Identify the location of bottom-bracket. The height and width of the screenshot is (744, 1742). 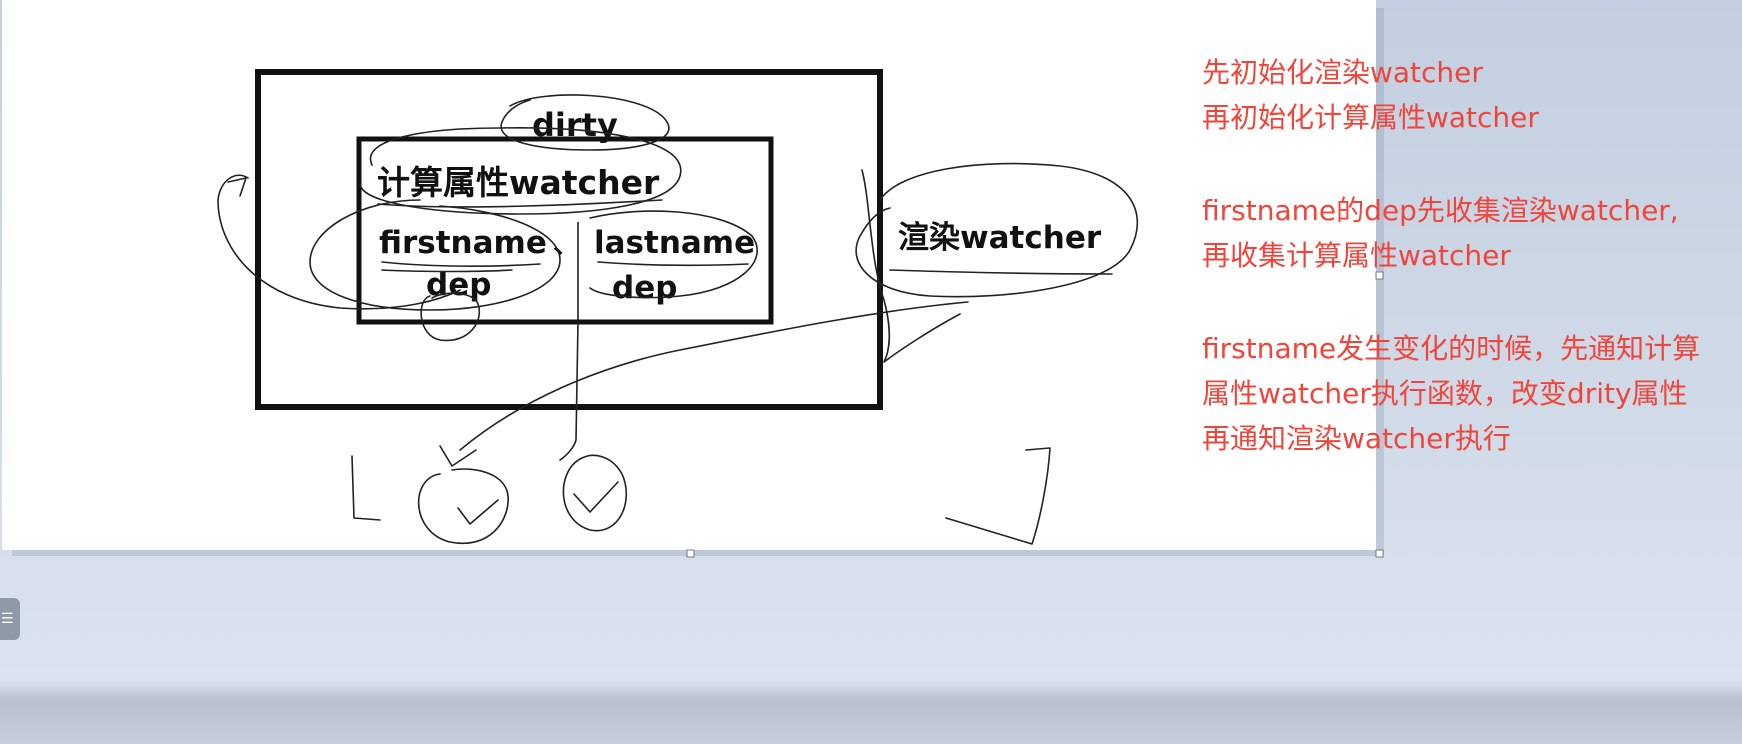
(366, 488).